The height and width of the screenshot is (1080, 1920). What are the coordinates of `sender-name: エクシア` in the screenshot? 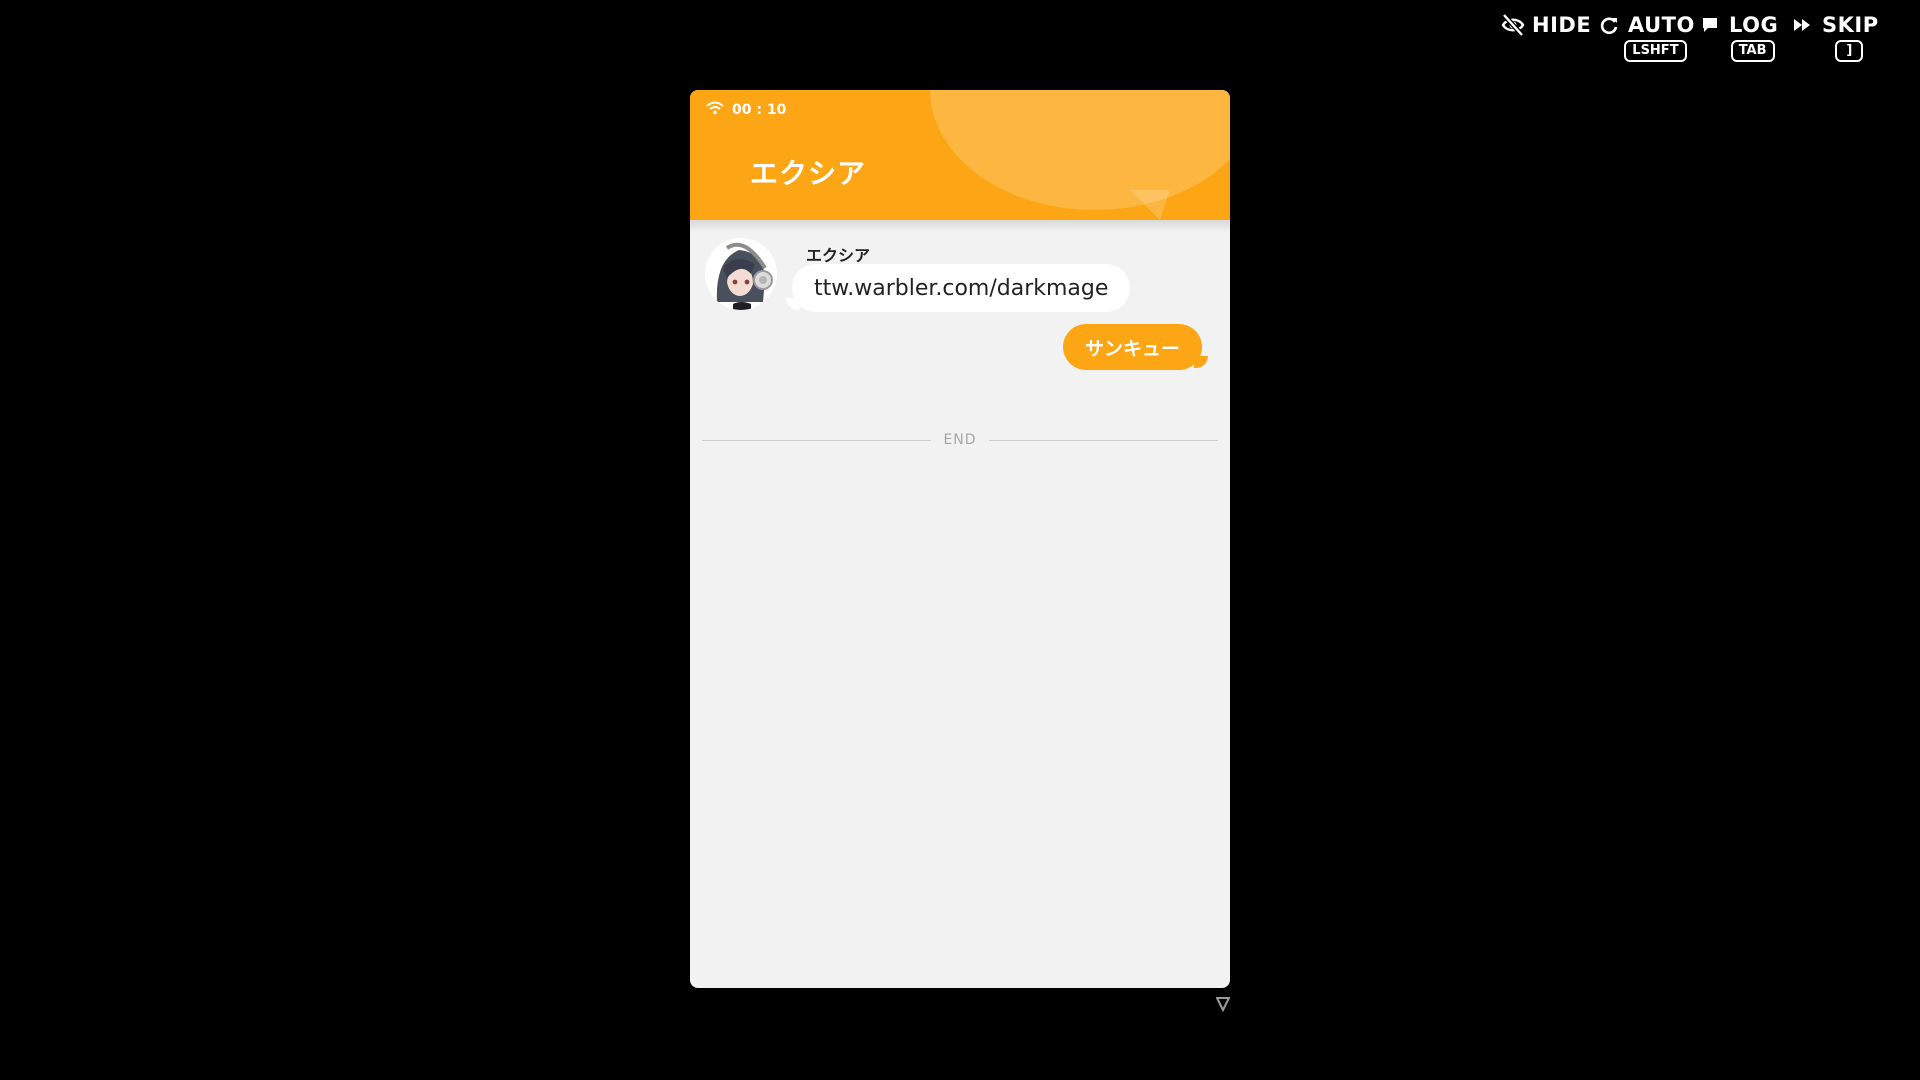 It's located at (838, 255).